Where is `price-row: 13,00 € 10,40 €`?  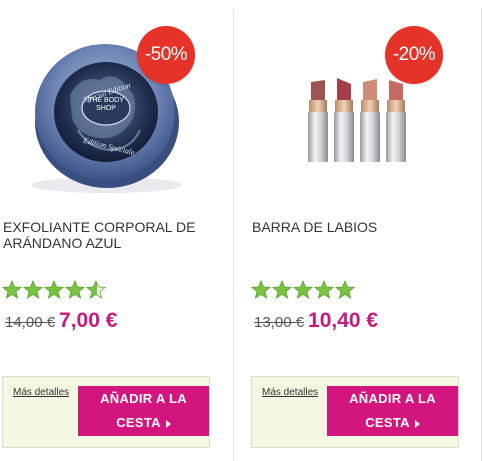 price-row: 13,00 € 10,40 € is located at coordinates (316, 321).